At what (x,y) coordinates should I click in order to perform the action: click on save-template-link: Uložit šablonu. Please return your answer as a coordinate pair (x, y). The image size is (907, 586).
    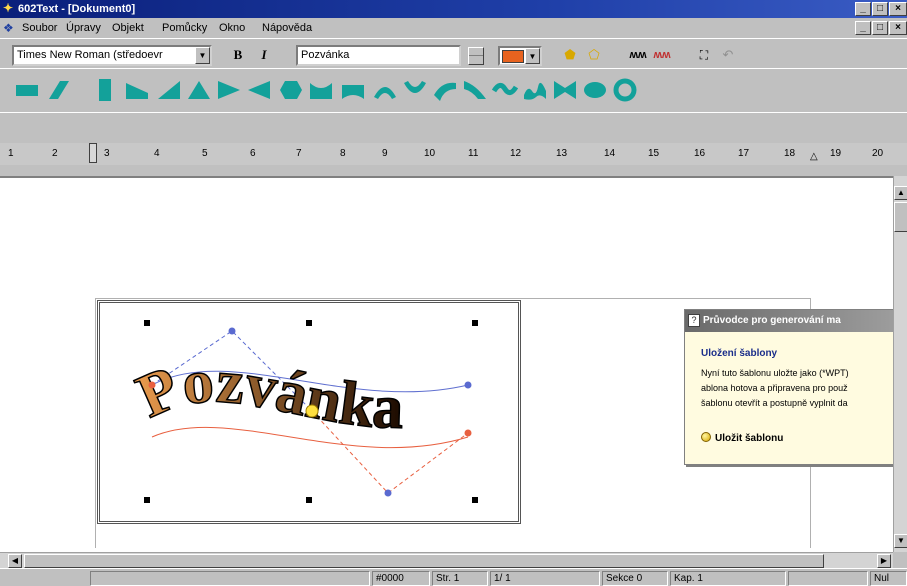
    Looking at the image, I should click on (742, 438).